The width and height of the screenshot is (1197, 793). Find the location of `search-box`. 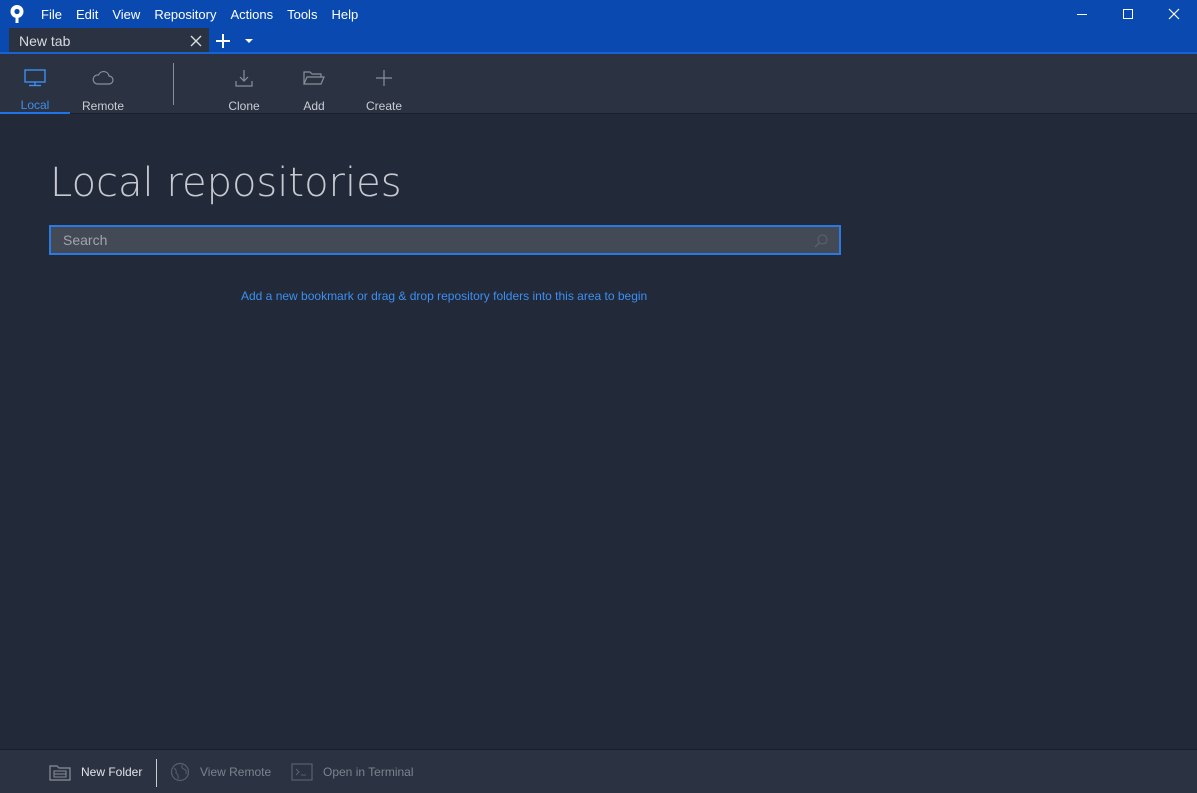

search-box is located at coordinates (445, 240).